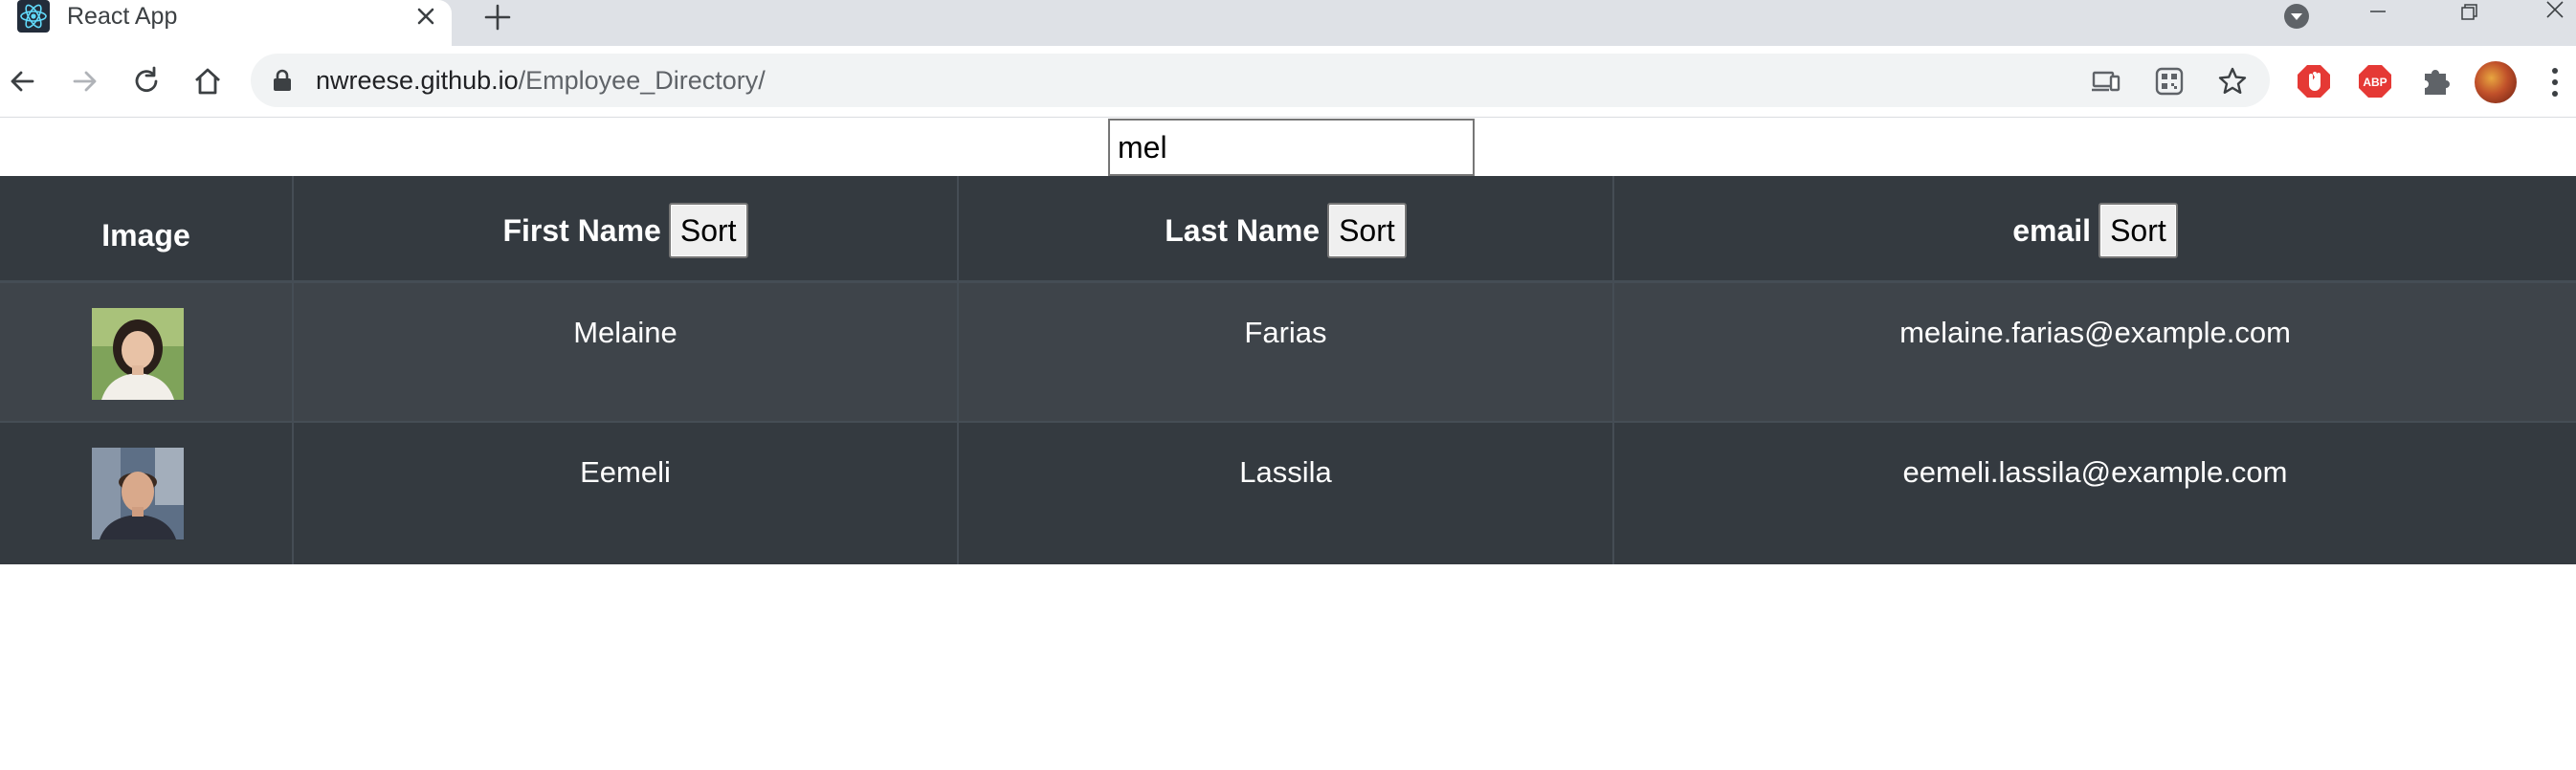 The image size is (2576, 770). I want to click on close-icon, so click(425, 16).